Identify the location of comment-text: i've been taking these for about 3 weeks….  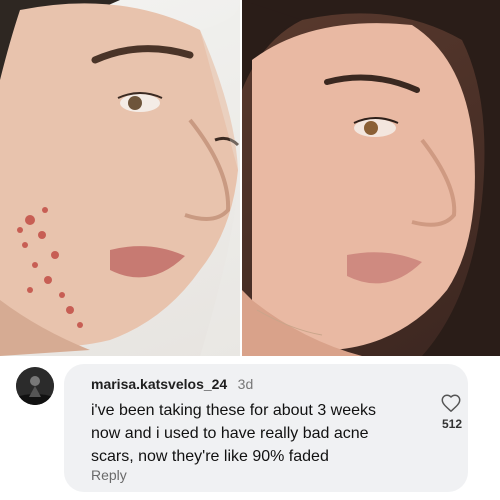
(256, 433).